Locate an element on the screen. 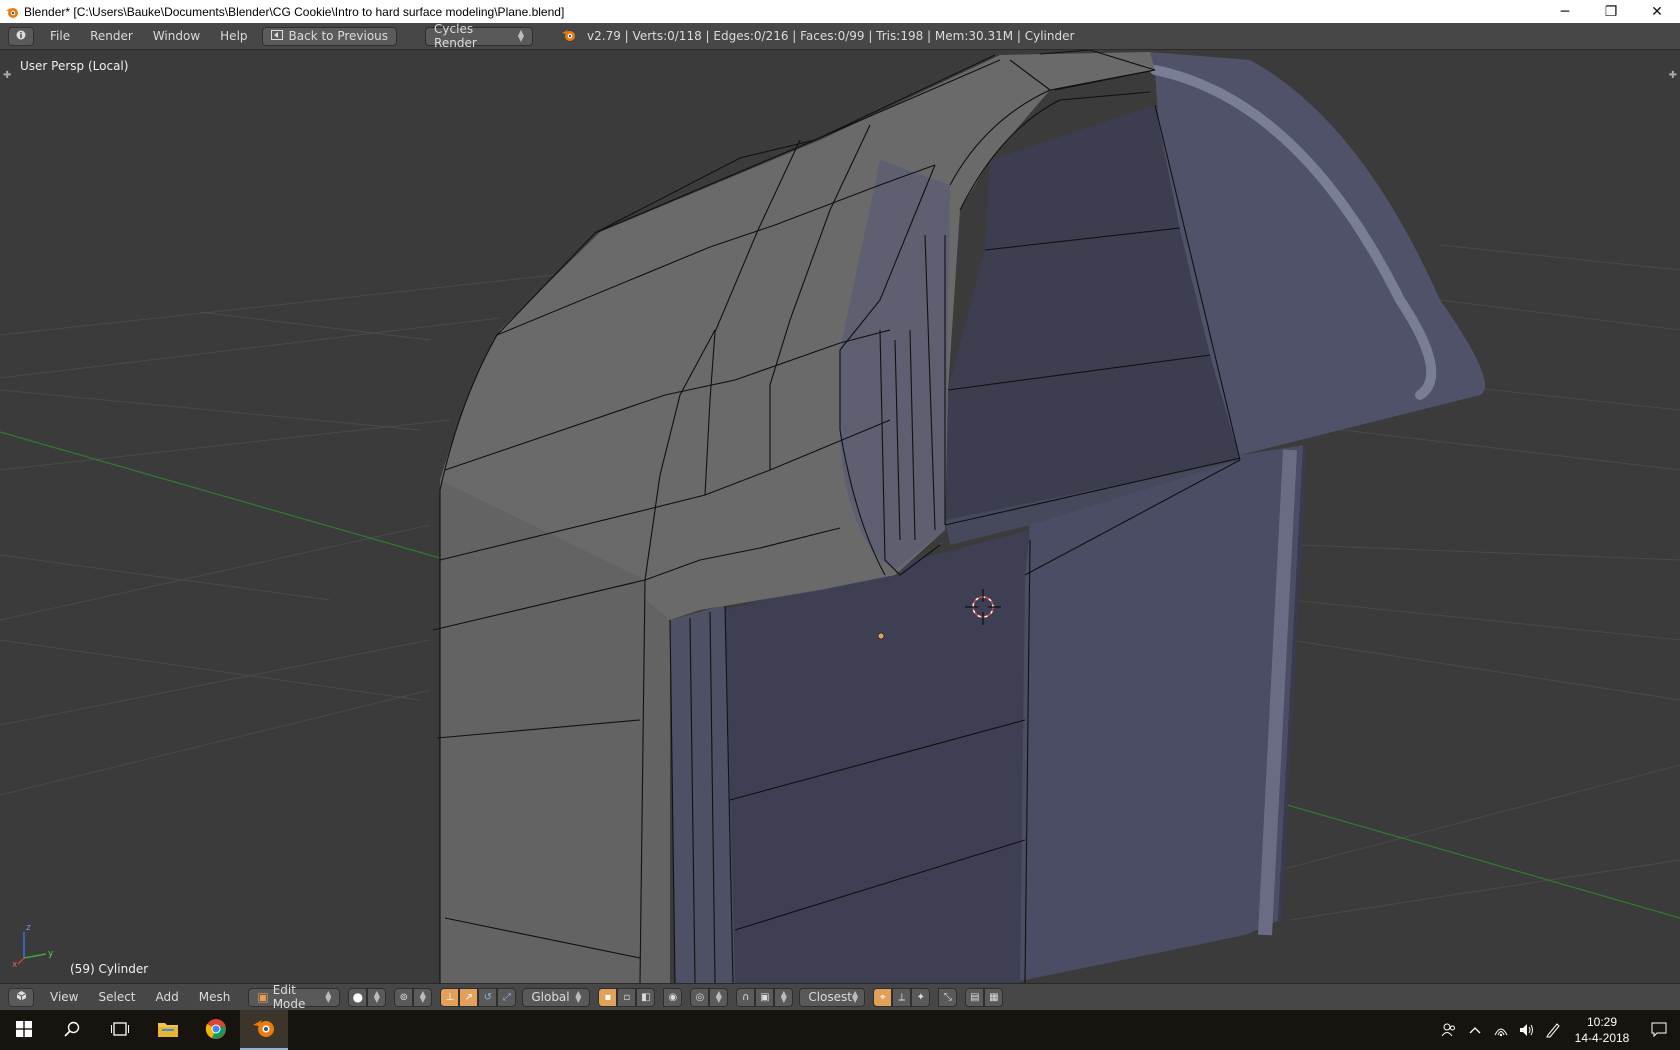 This screenshot has height=1050, width=1680. snap-project-button: ⌖ is located at coordinates (883, 997).